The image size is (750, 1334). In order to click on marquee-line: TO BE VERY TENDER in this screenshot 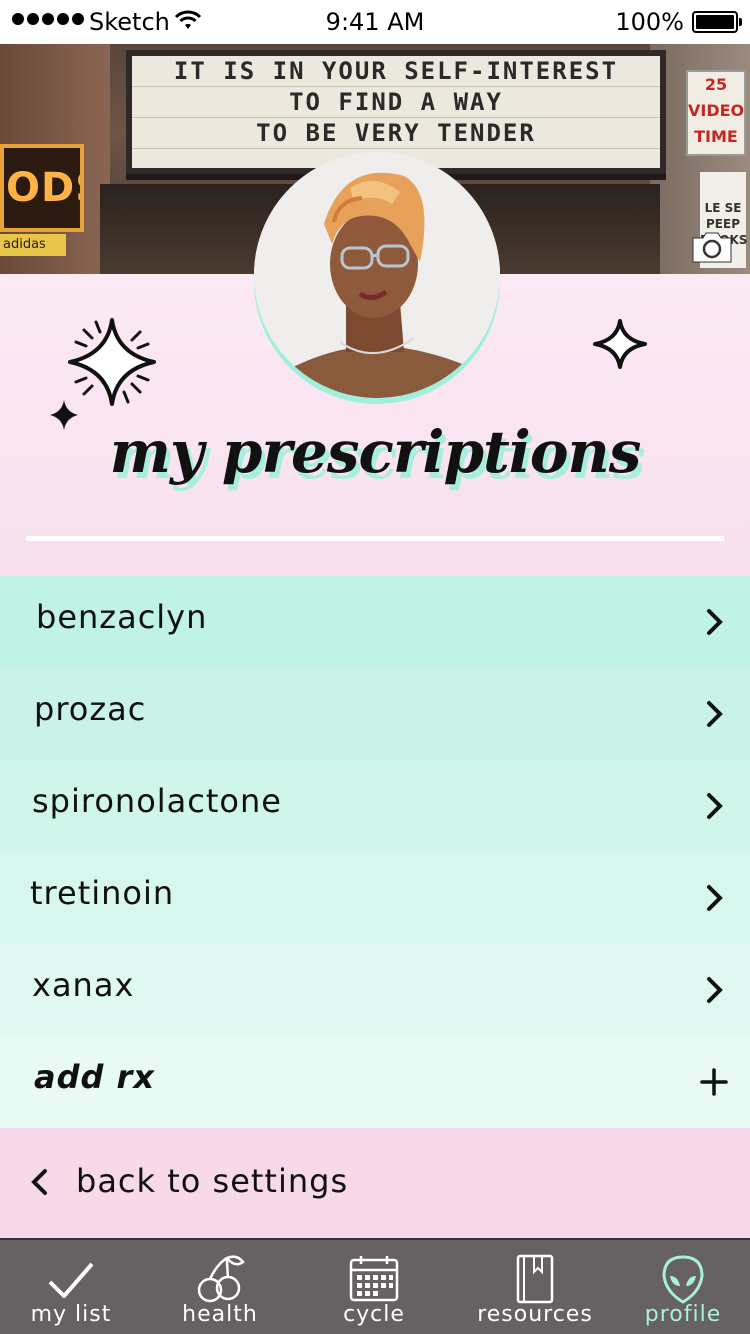, I will do `click(396, 133)`.